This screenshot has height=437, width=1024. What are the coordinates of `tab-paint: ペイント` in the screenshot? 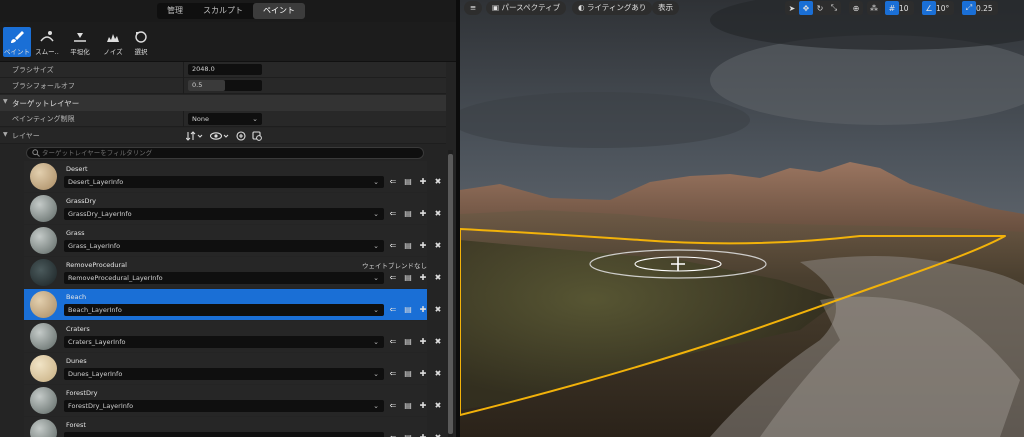 It's located at (279, 11).